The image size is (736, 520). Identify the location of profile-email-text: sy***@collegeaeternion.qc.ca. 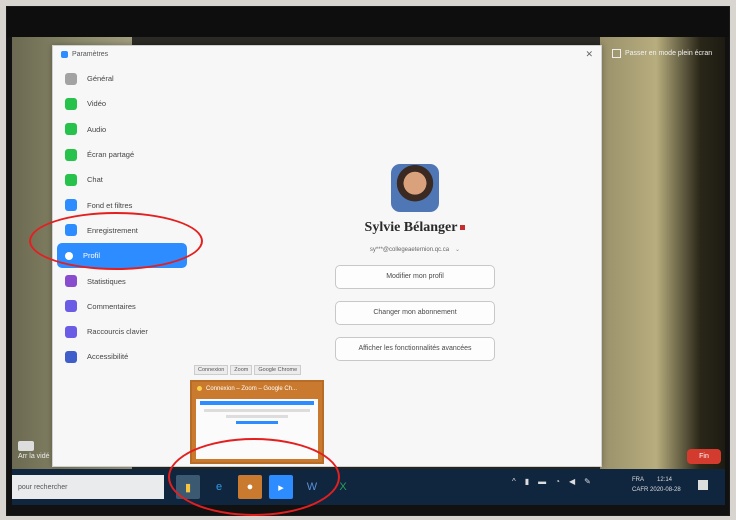
(409, 250).